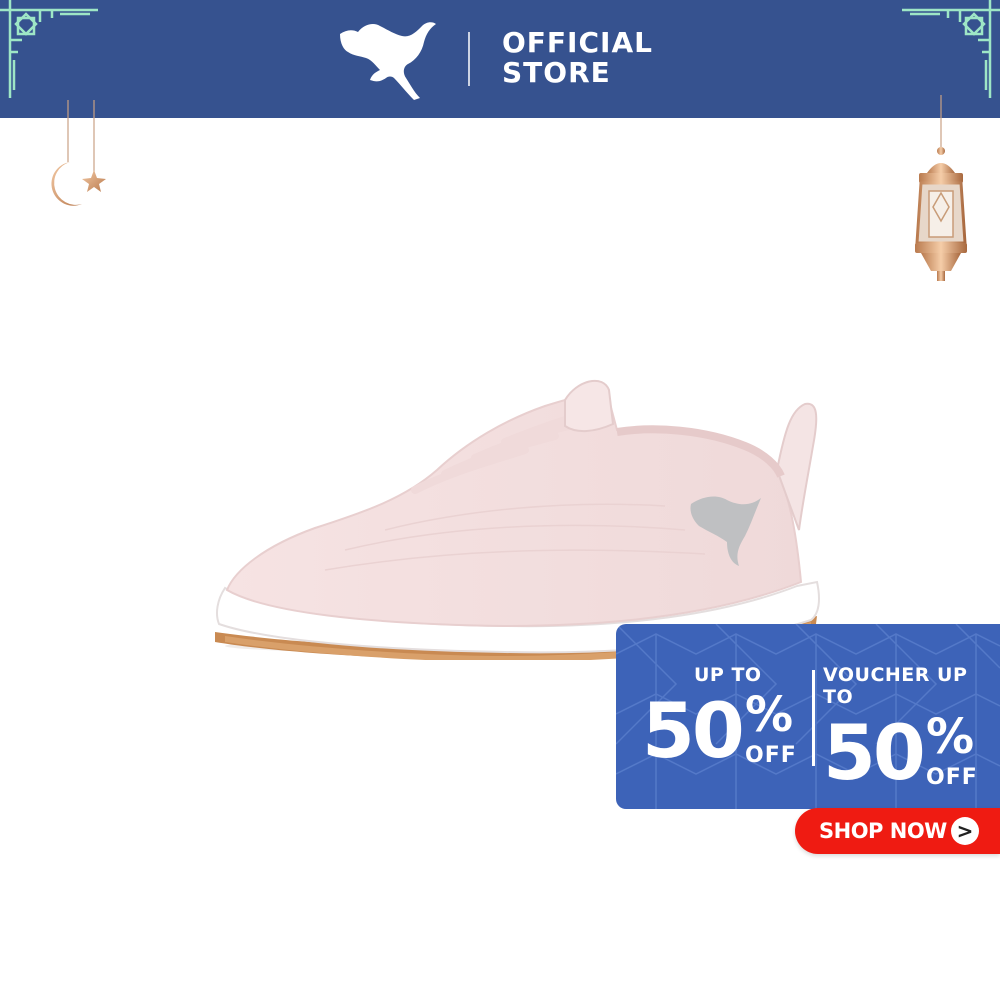  What do you see at coordinates (874, 752) in the screenshot?
I see `voucher-number: 50` at bounding box center [874, 752].